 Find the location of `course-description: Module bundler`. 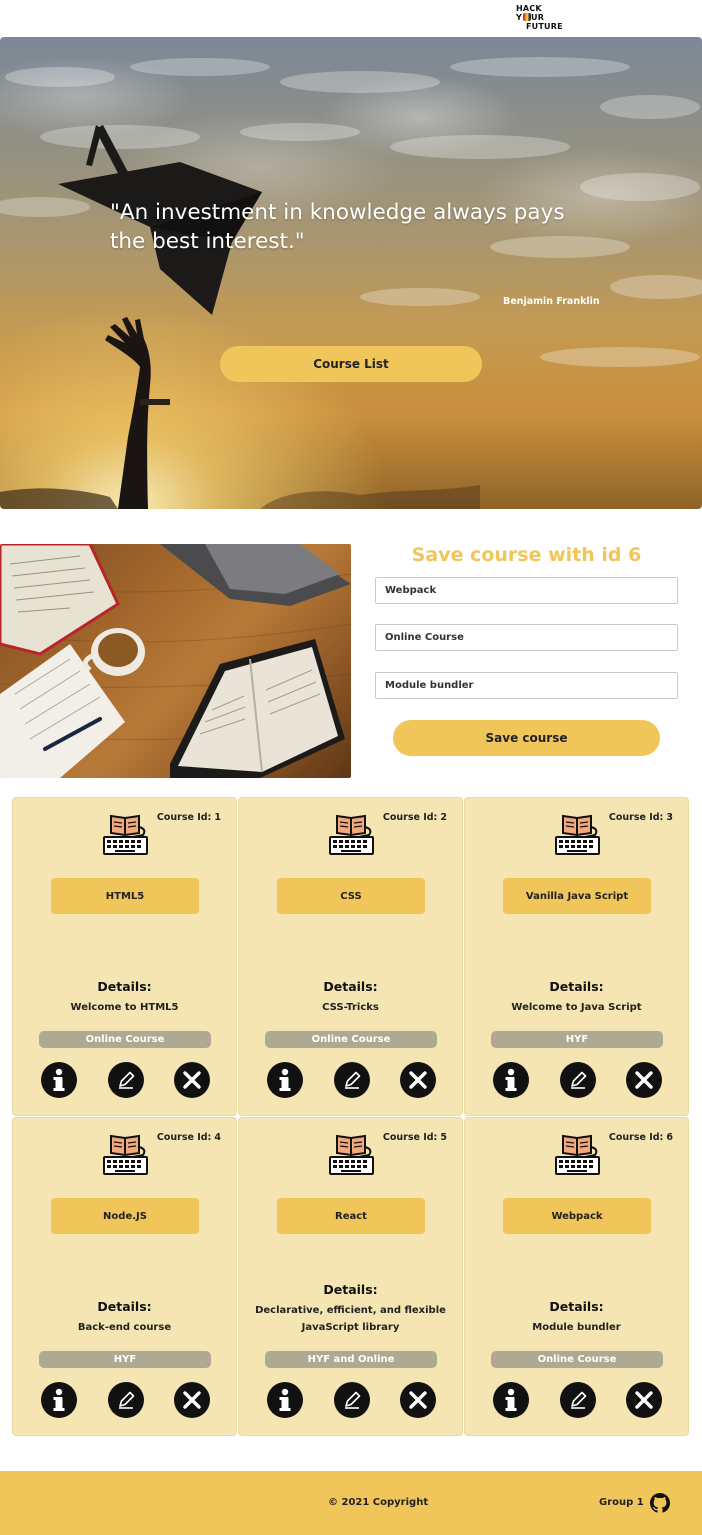

course-description: Module bundler is located at coordinates (576, 1327).